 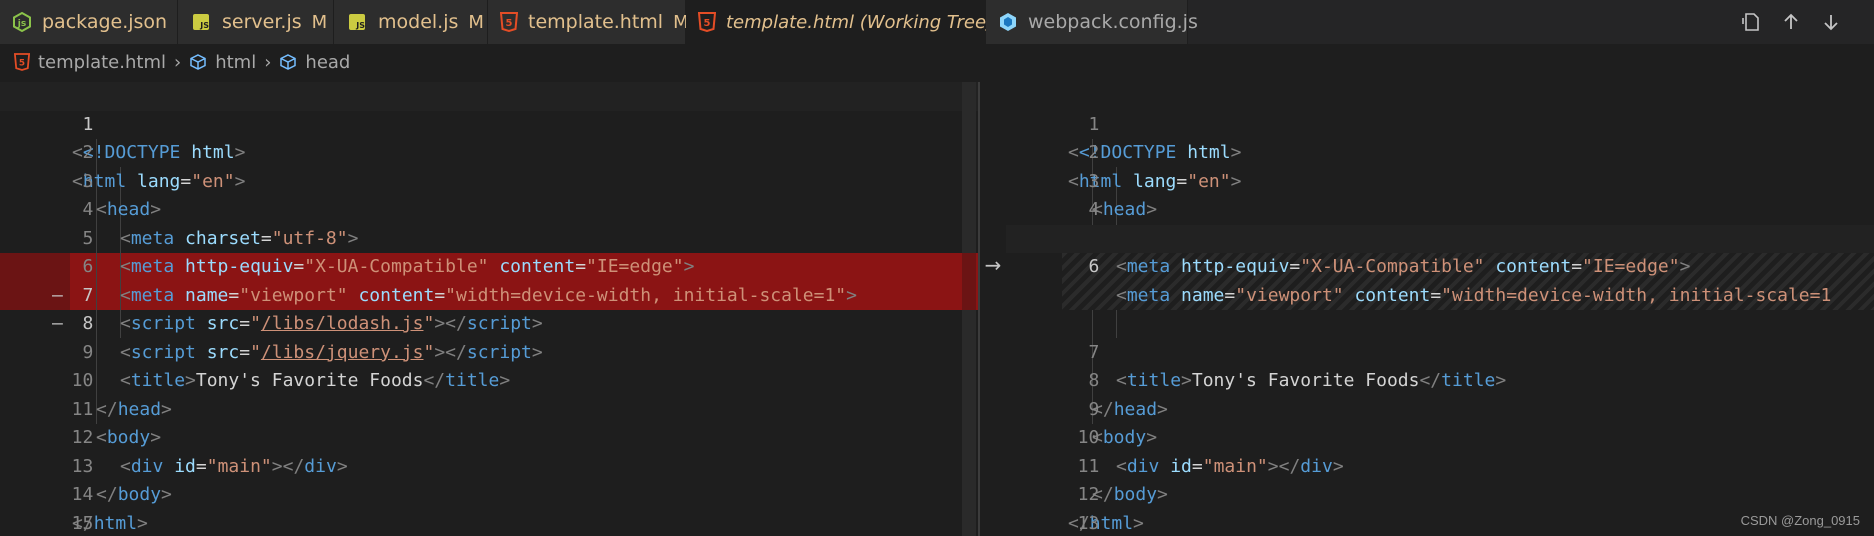 I want to click on node-icon: js, so click(x=22, y=22).